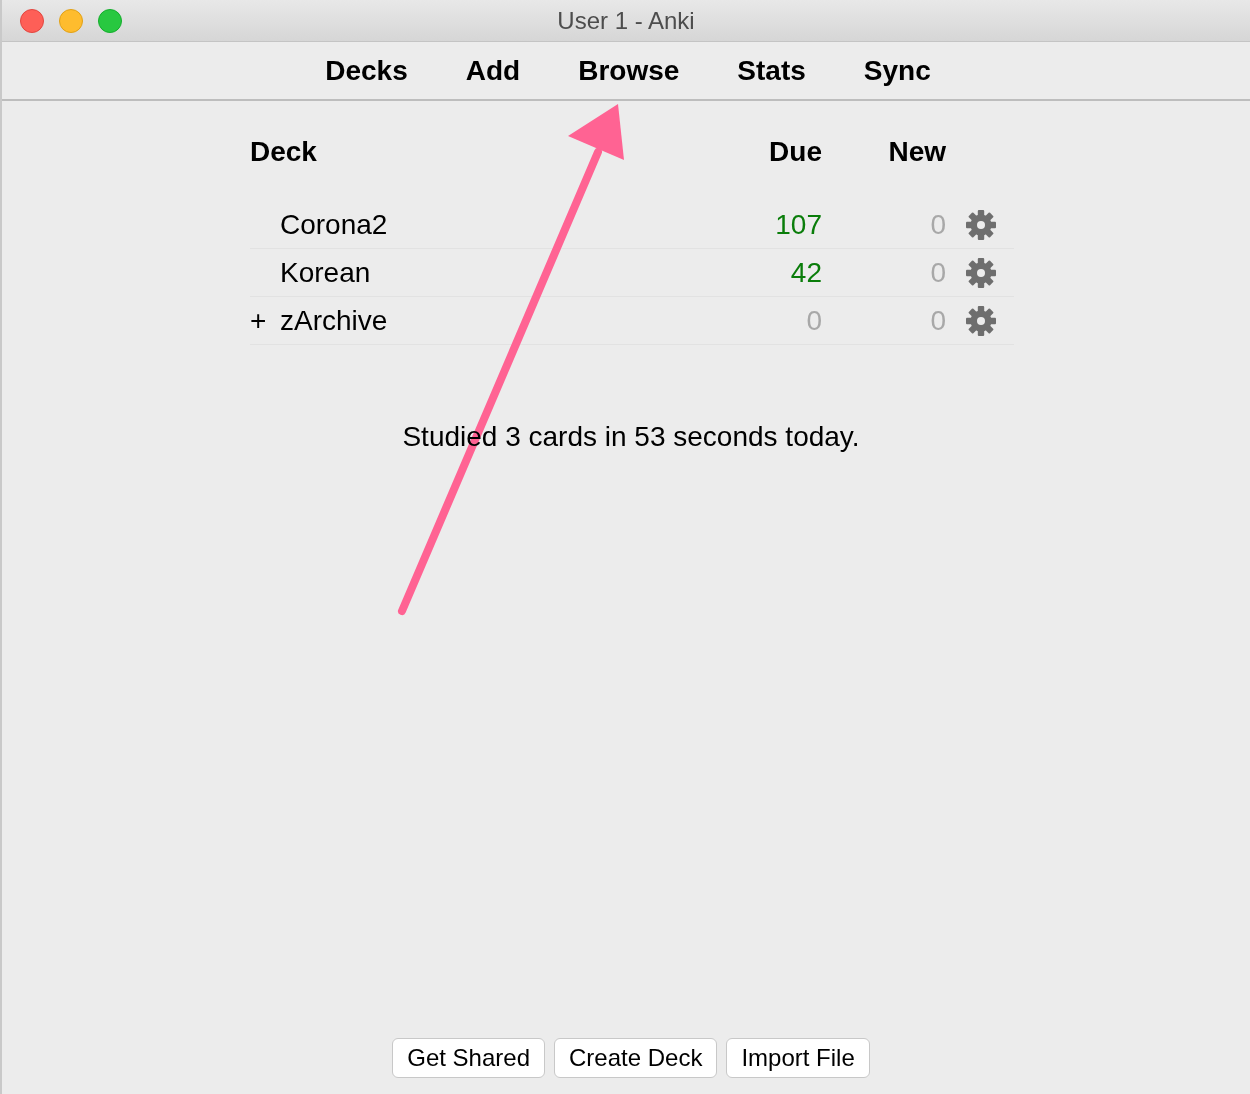  What do you see at coordinates (917, 152) in the screenshot?
I see `column-header: New` at bounding box center [917, 152].